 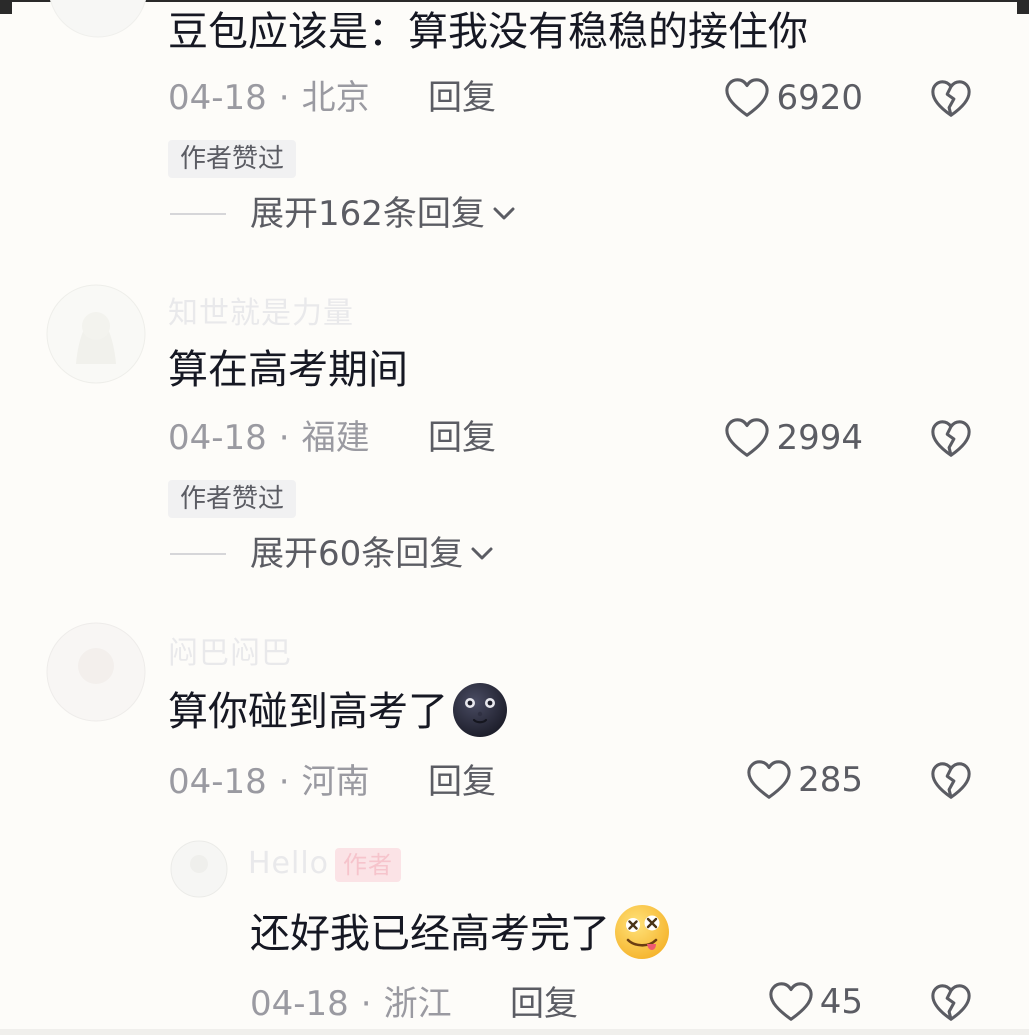 I want to click on comment-text: 算你碰到高考了, so click(x=338, y=712).